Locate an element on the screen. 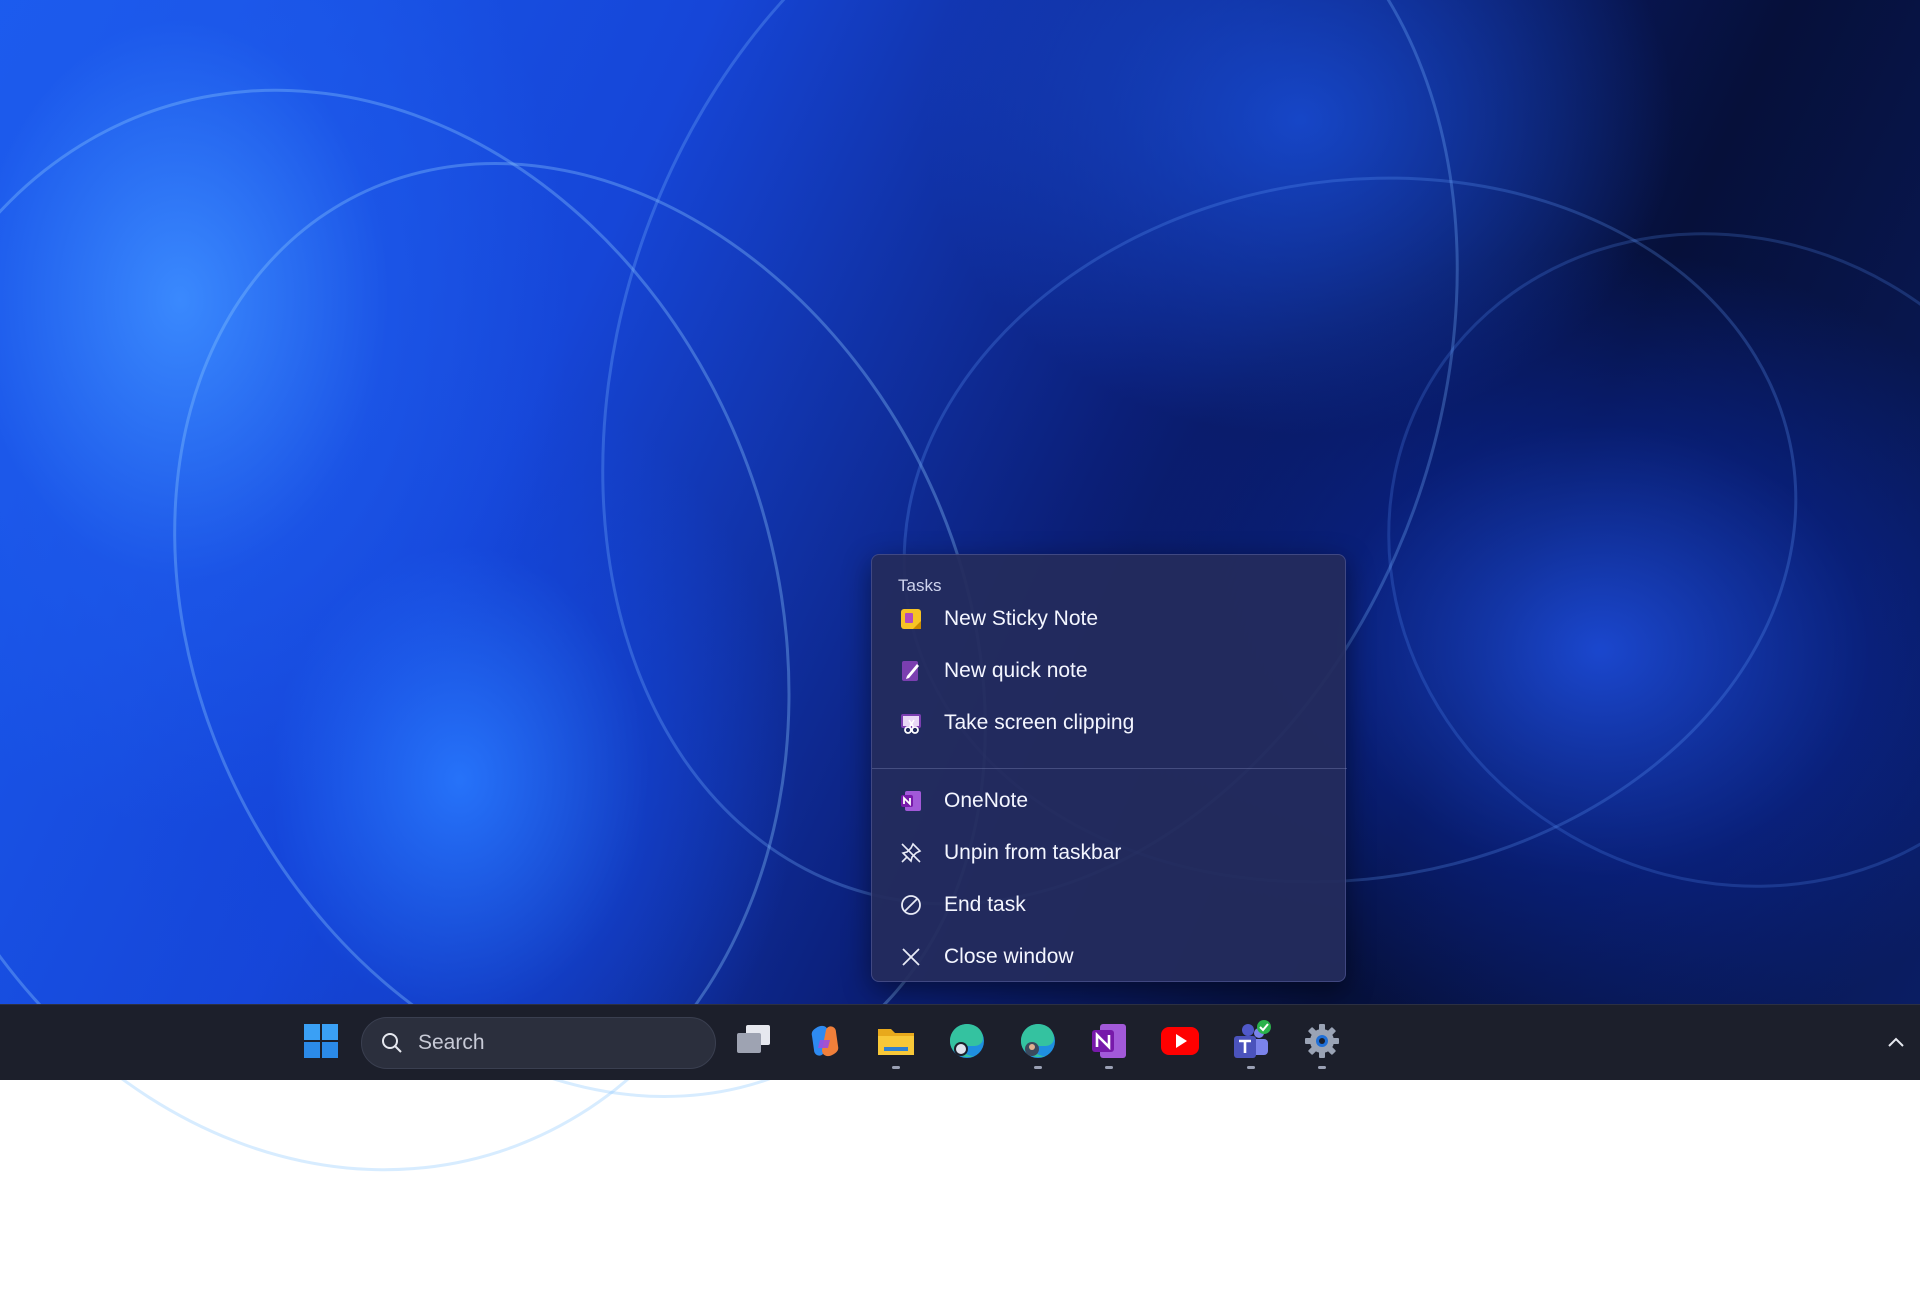 The height and width of the screenshot is (1292, 1920). copilot-button is located at coordinates (825, 1043).